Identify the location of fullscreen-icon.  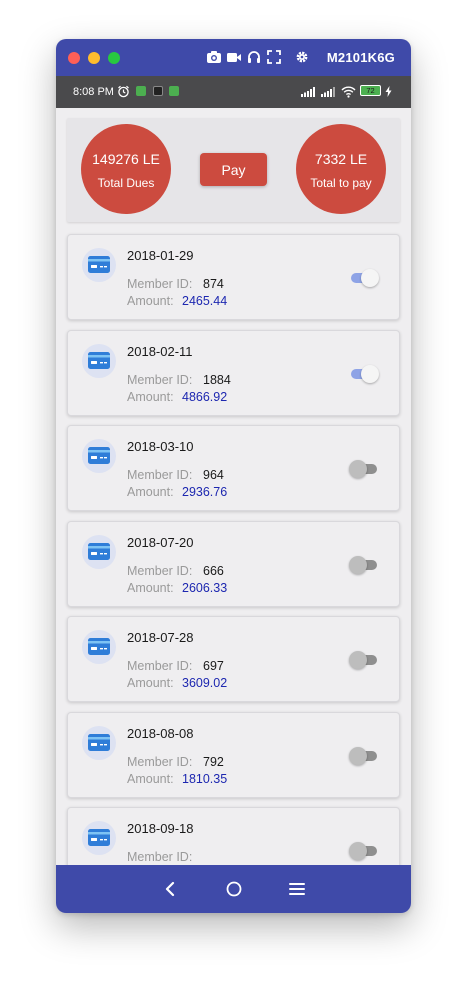
(274, 57).